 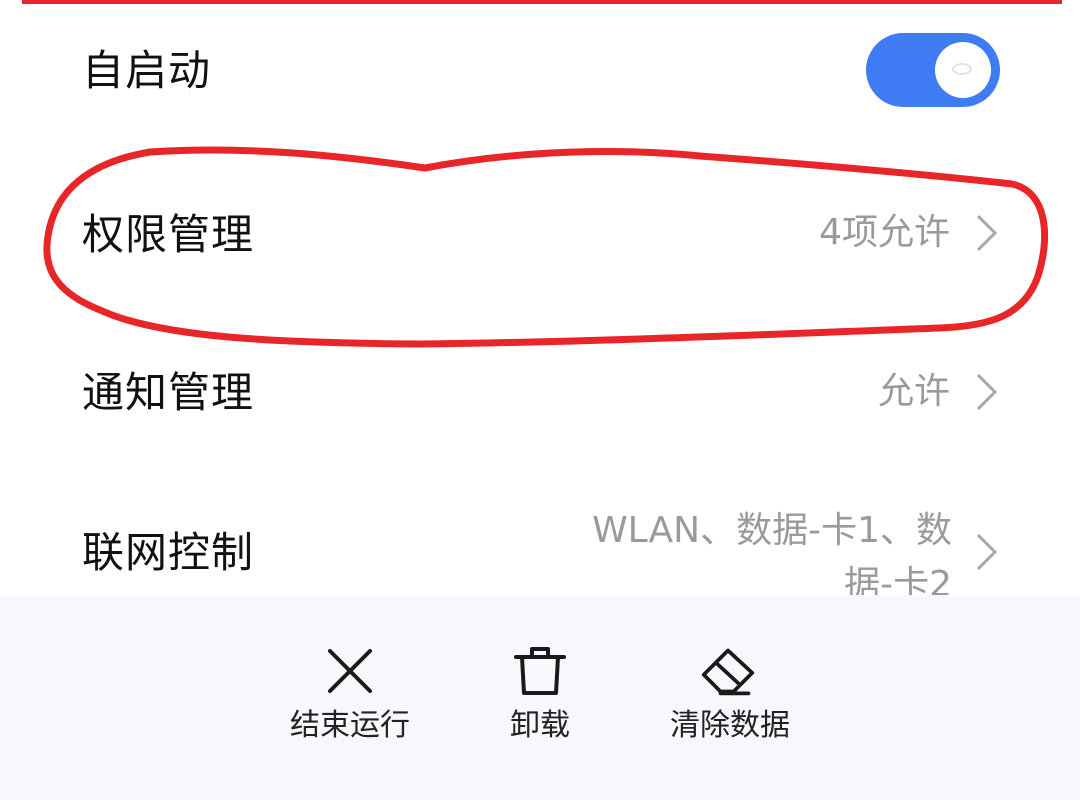 What do you see at coordinates (772, 530) in the screenshot?
I see `network-control-value-line1: WLAN、数据-卡1、数` at bounding box center [772, 530].